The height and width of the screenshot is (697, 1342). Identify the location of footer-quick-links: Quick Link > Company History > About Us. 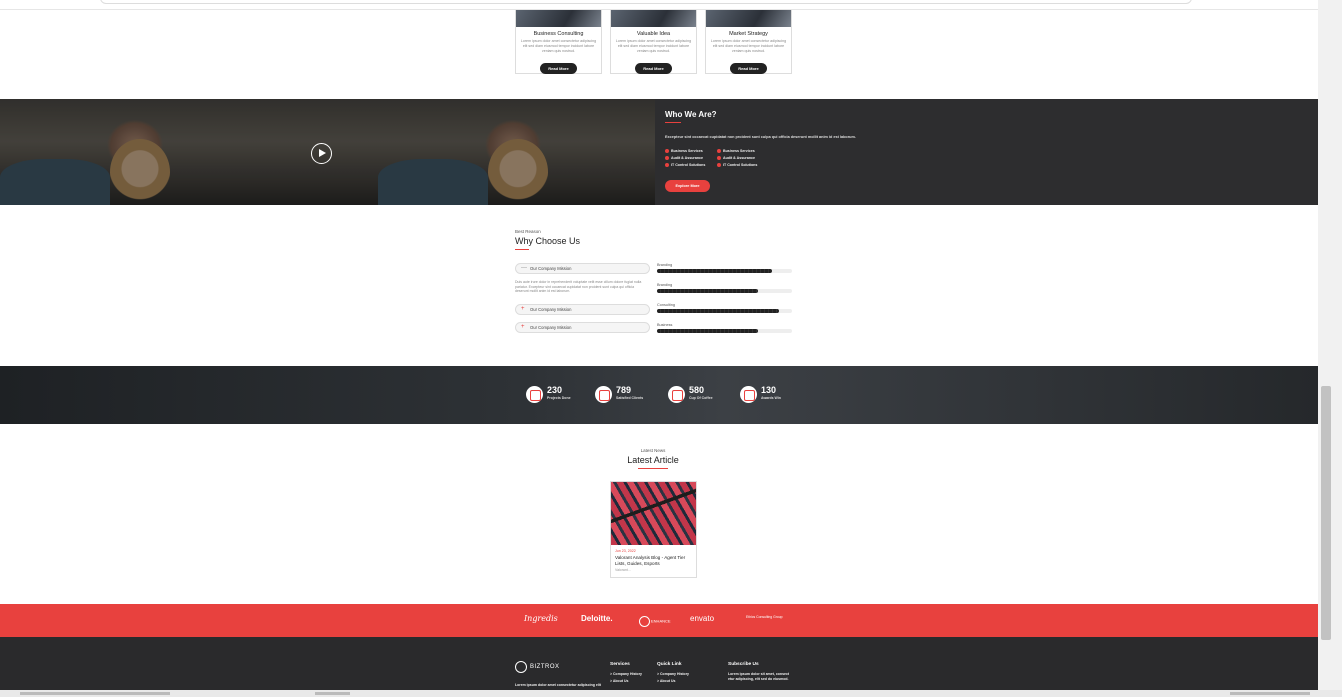
(673, 672).